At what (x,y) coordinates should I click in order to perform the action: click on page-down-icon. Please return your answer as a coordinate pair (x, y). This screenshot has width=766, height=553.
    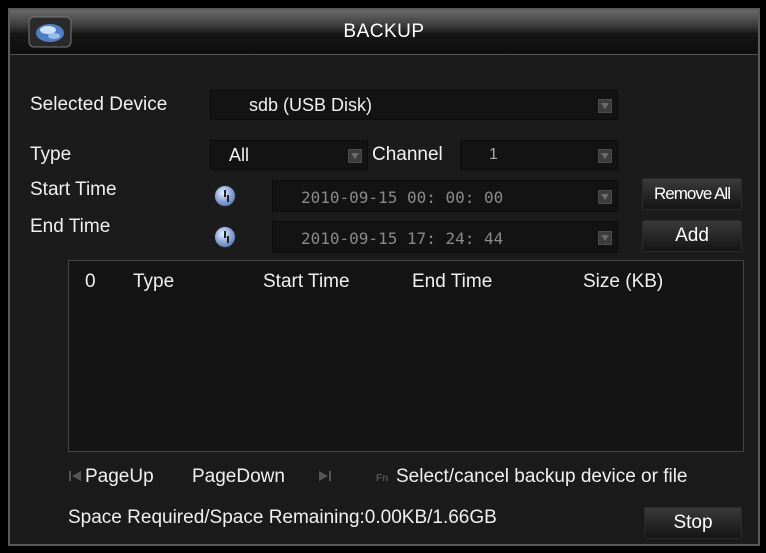
    Looking at the image, I should click on (325, 476).